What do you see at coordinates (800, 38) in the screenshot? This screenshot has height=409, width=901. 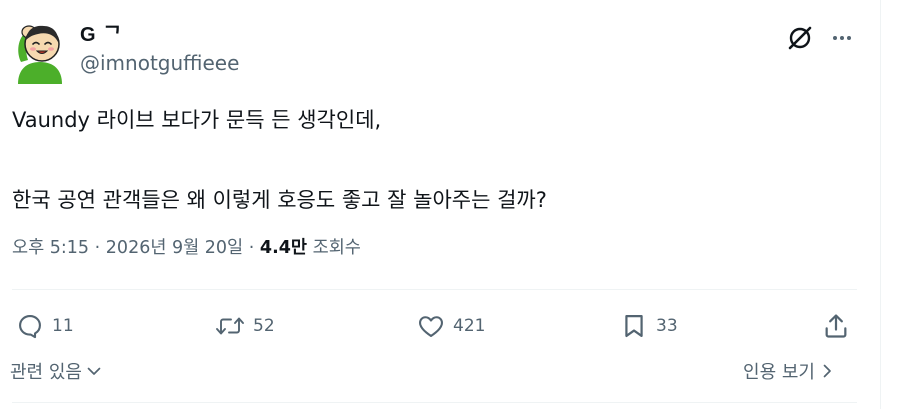 I see `grok-icon` at bounding box center [800, 38].